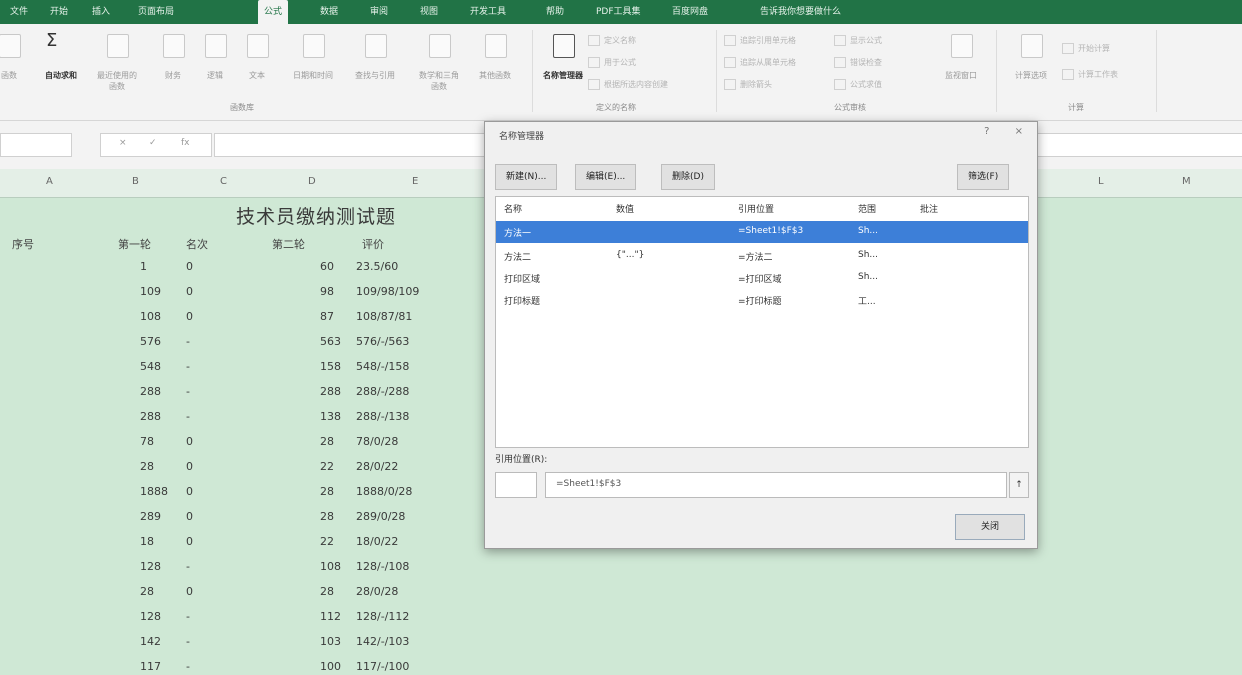  Describe the element at coordinates (563, 62) in the screenshot. I see `name-manager-button: 名称管理器` at that location.